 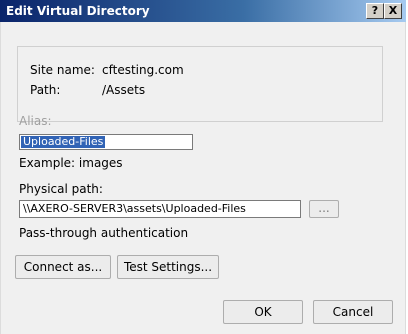 I want to click on alias-input: Uploaded-Files, so click(x=106, y=142).